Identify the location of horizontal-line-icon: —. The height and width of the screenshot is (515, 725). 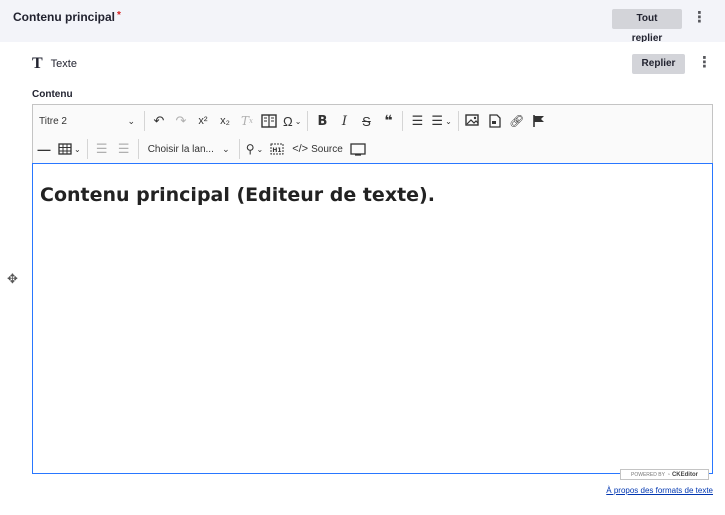
(44, 149).